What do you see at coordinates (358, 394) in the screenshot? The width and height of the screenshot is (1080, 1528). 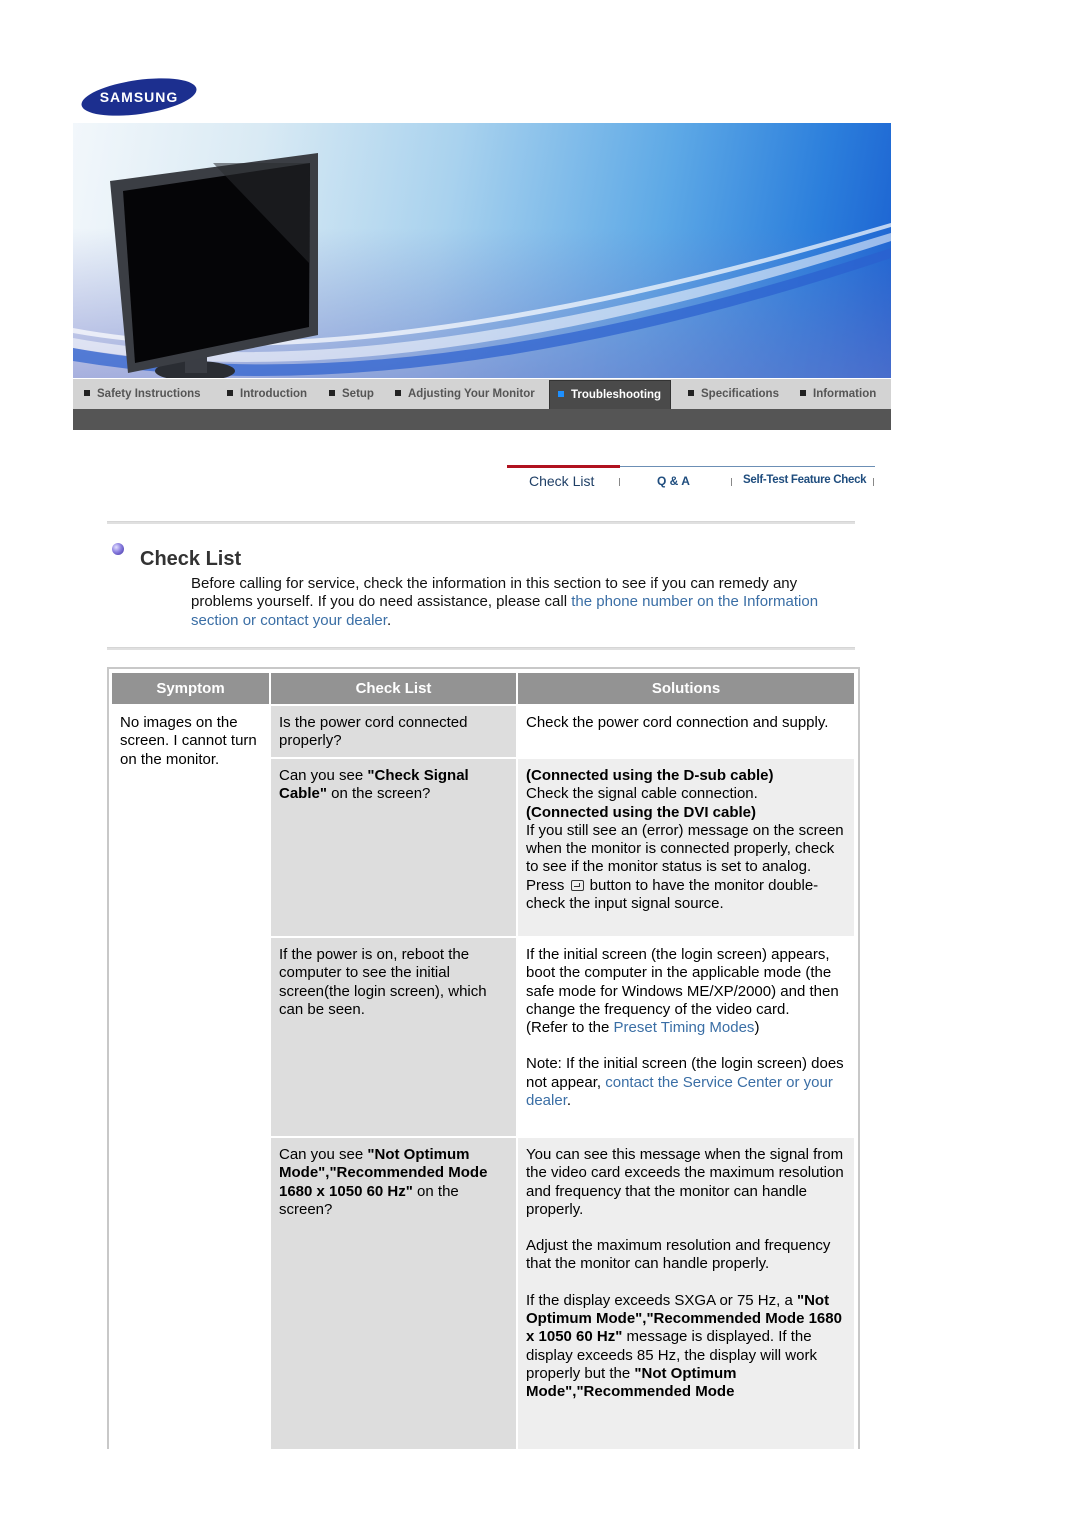 I see `nav-label: Setup` at bounding box center [358, 394].